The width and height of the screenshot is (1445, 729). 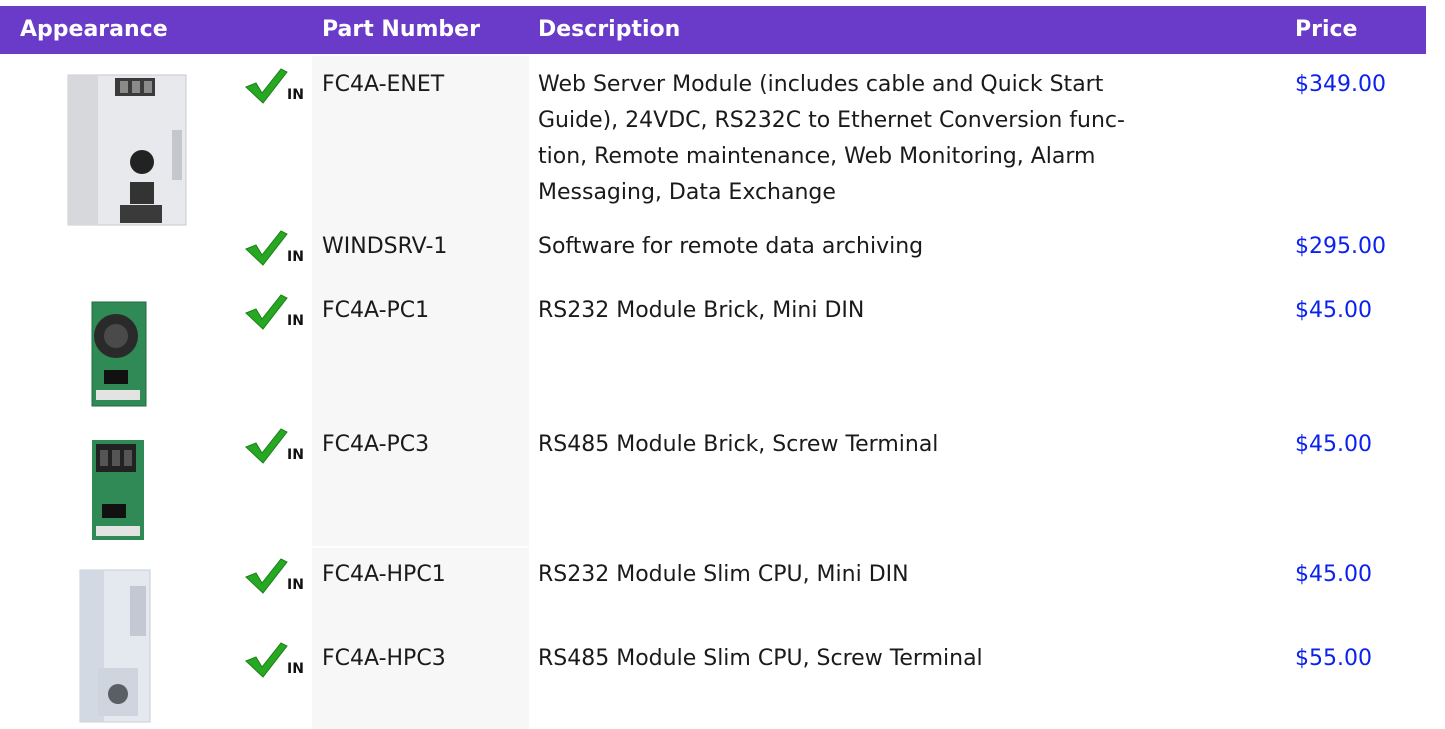 I want to click on description-cell: RS232 Module Brick, Mini DIN, so click(x=898, y=311).